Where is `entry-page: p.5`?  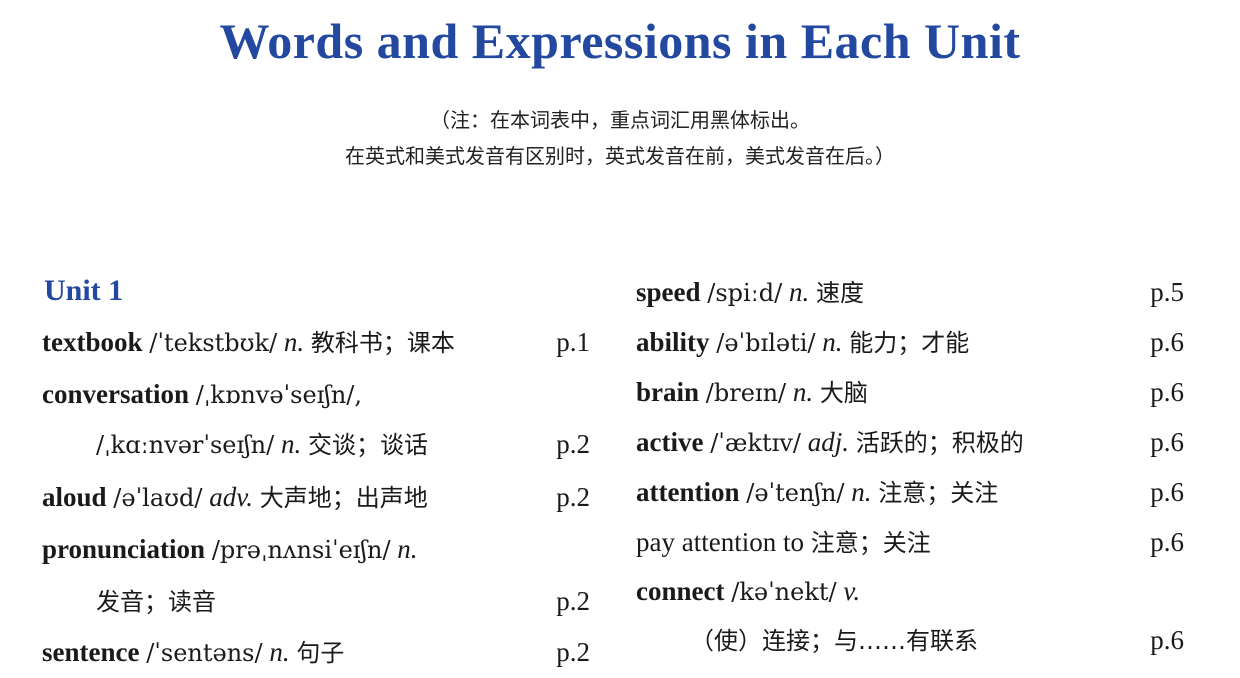
entry-page: p.5 is located at coordinates (1167, 292).